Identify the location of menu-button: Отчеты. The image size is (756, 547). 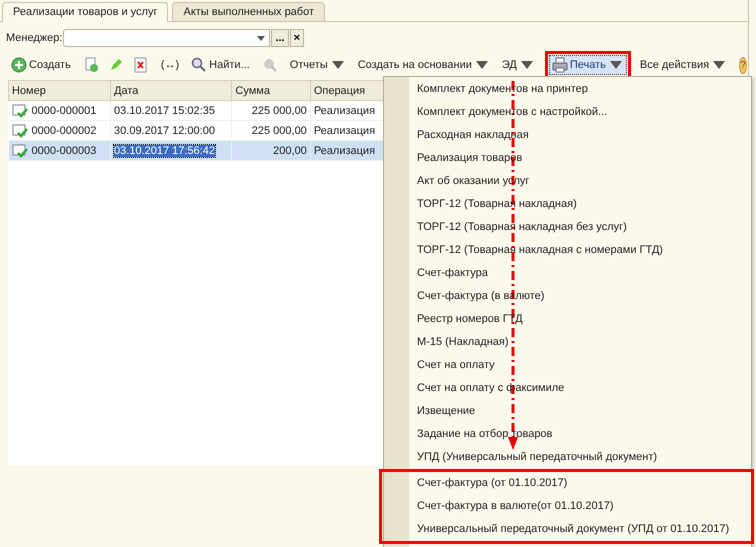
(317, 65).